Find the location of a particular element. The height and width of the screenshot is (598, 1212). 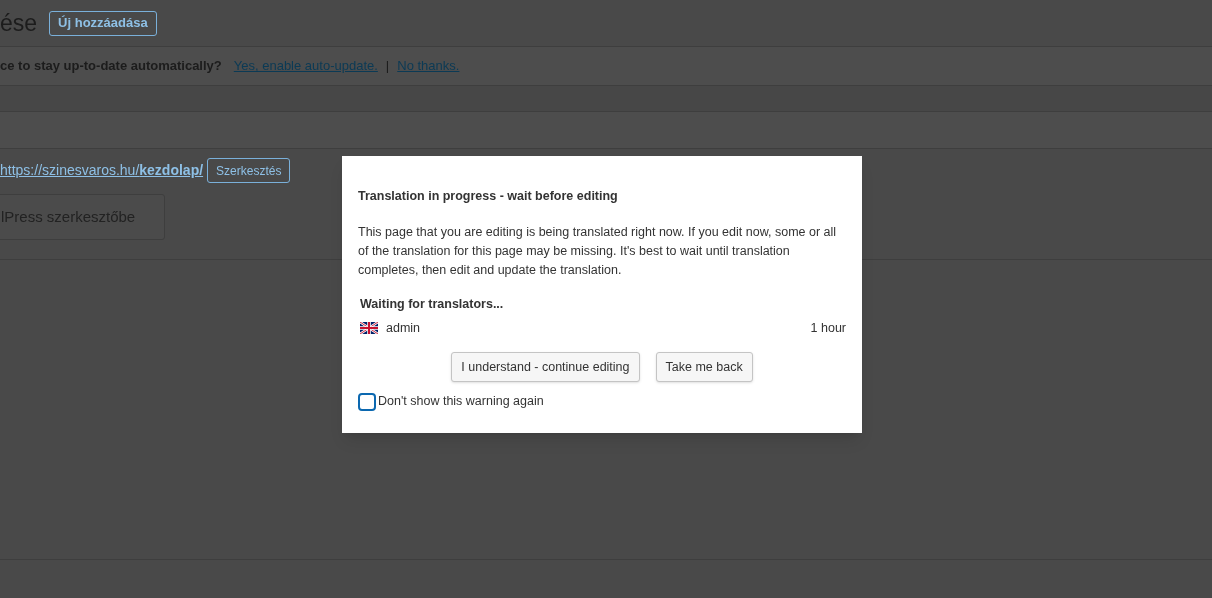

add-new-button: Új hozzáadása is located at coordinates (103, 23).